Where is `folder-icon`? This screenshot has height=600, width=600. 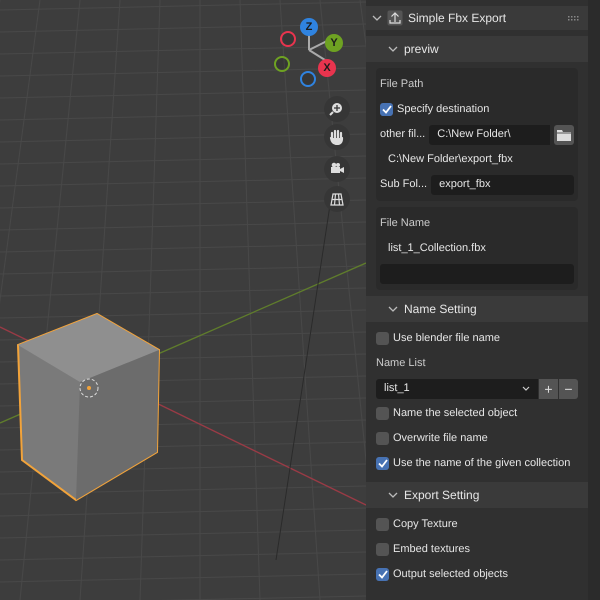 folder-icon is located at coordinates (564, 134).